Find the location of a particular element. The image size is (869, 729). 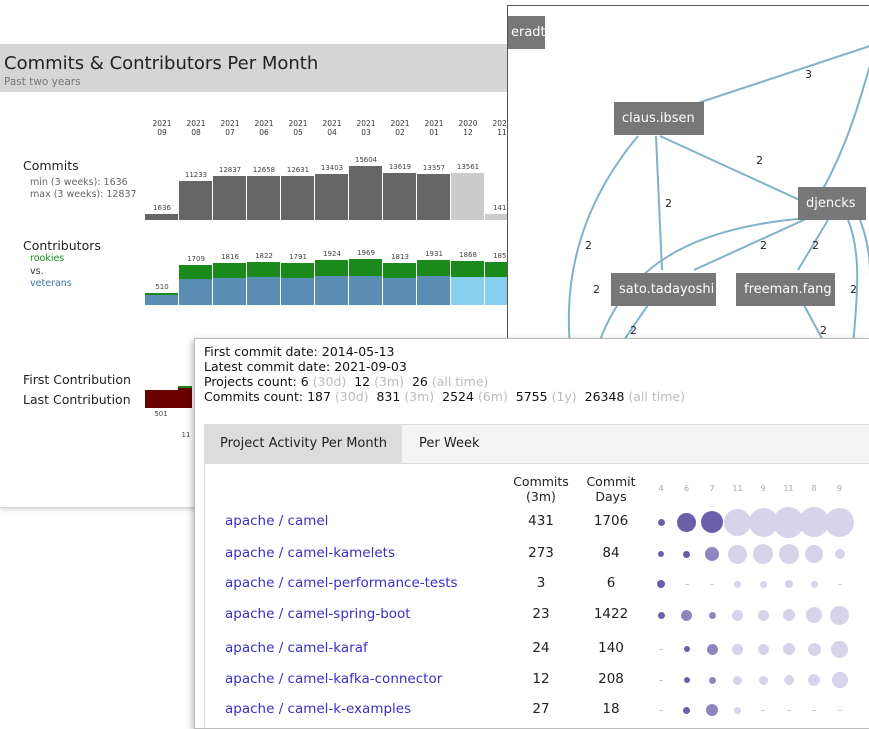

tab-project-activity-per-month: Project Activity Per Month is located at coordinates (303, 444).